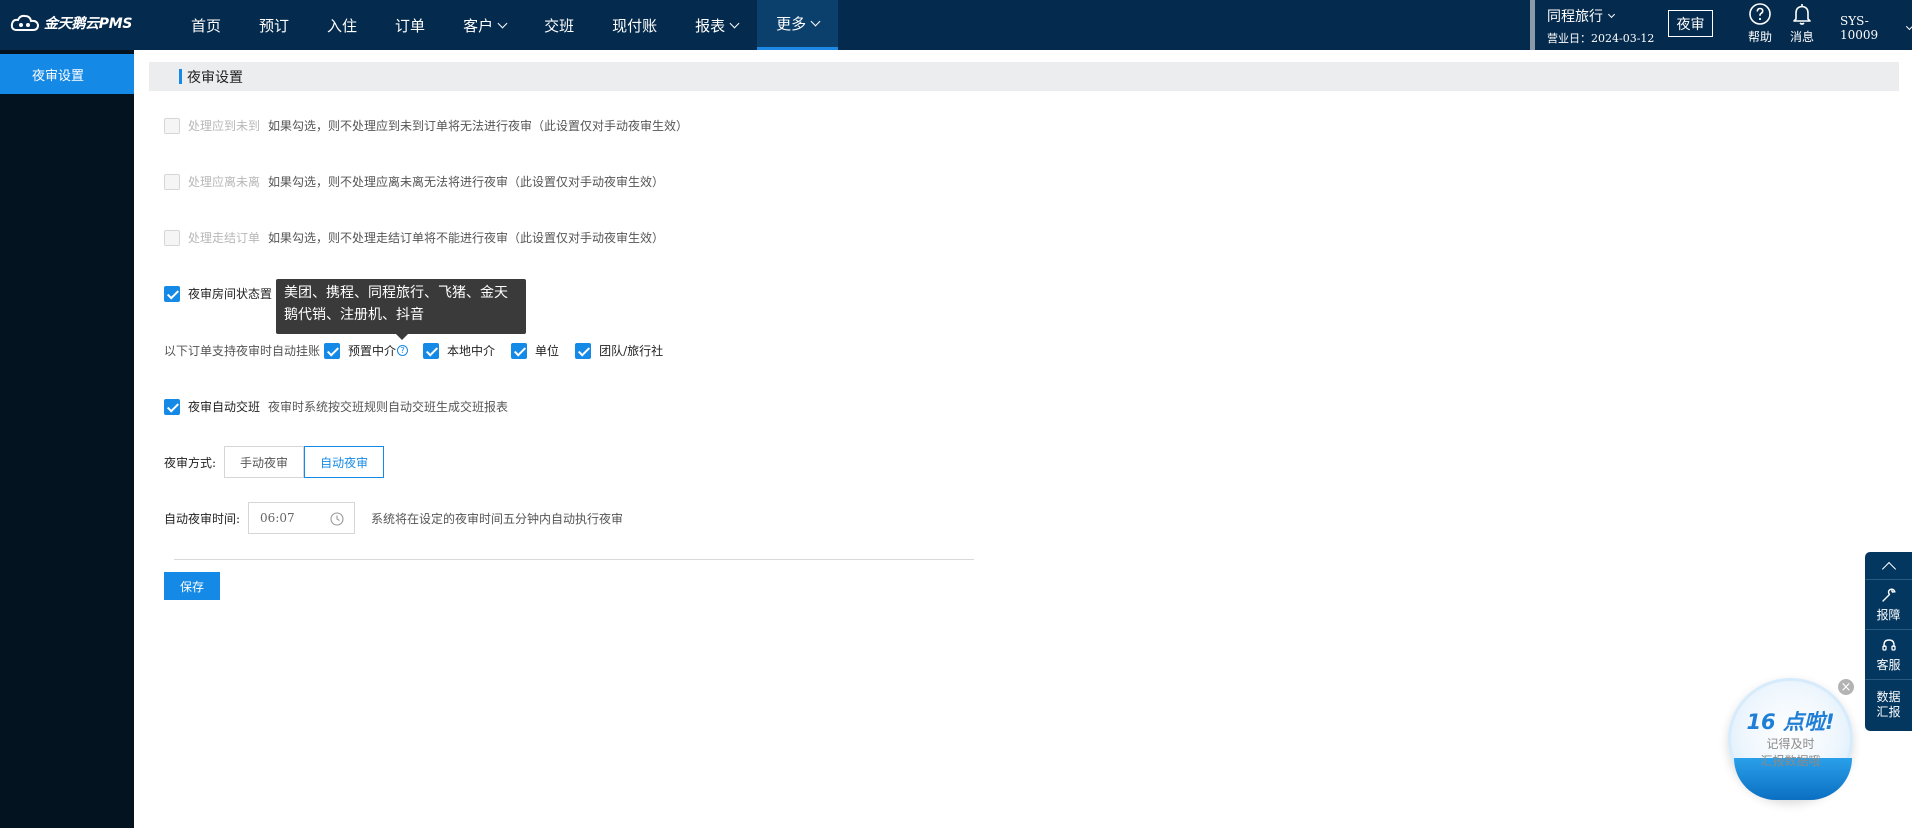 This screenshot has height=828, width=1912. I want to click on logo-text: 金天鹅云PMS, so click(88, 24).